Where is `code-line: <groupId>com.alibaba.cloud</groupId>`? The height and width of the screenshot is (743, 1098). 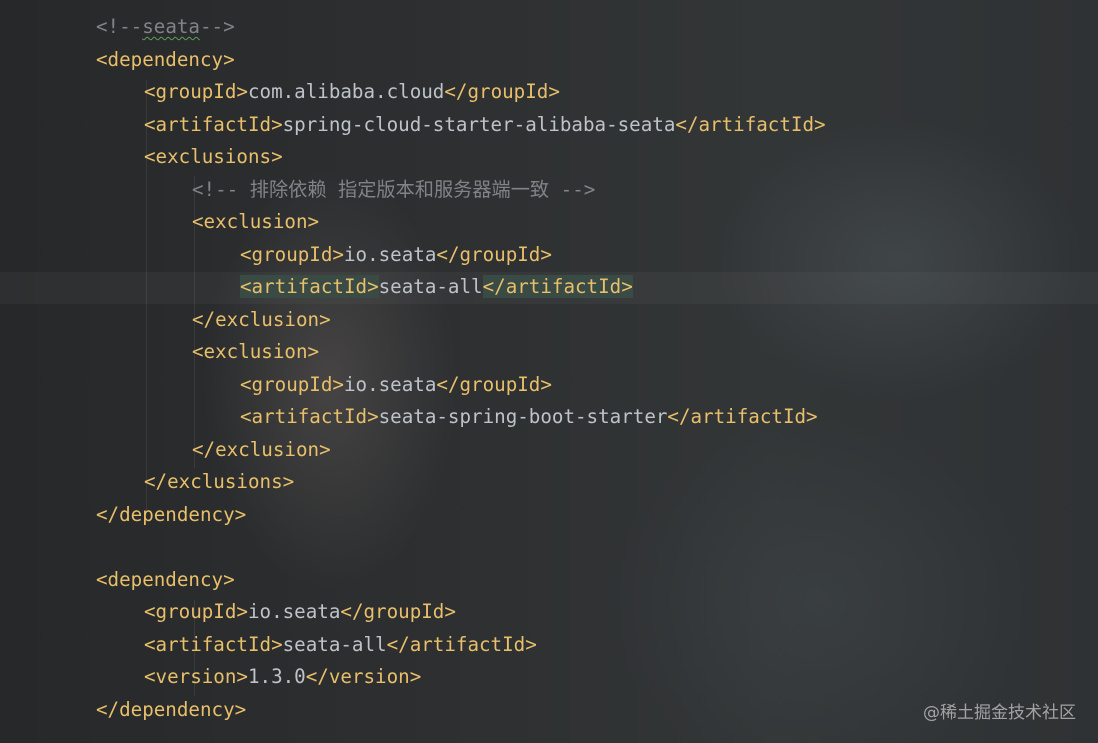 code-line: <groupId>com.alibaba.cloud</groupId> is located at coordinates (280, 92).